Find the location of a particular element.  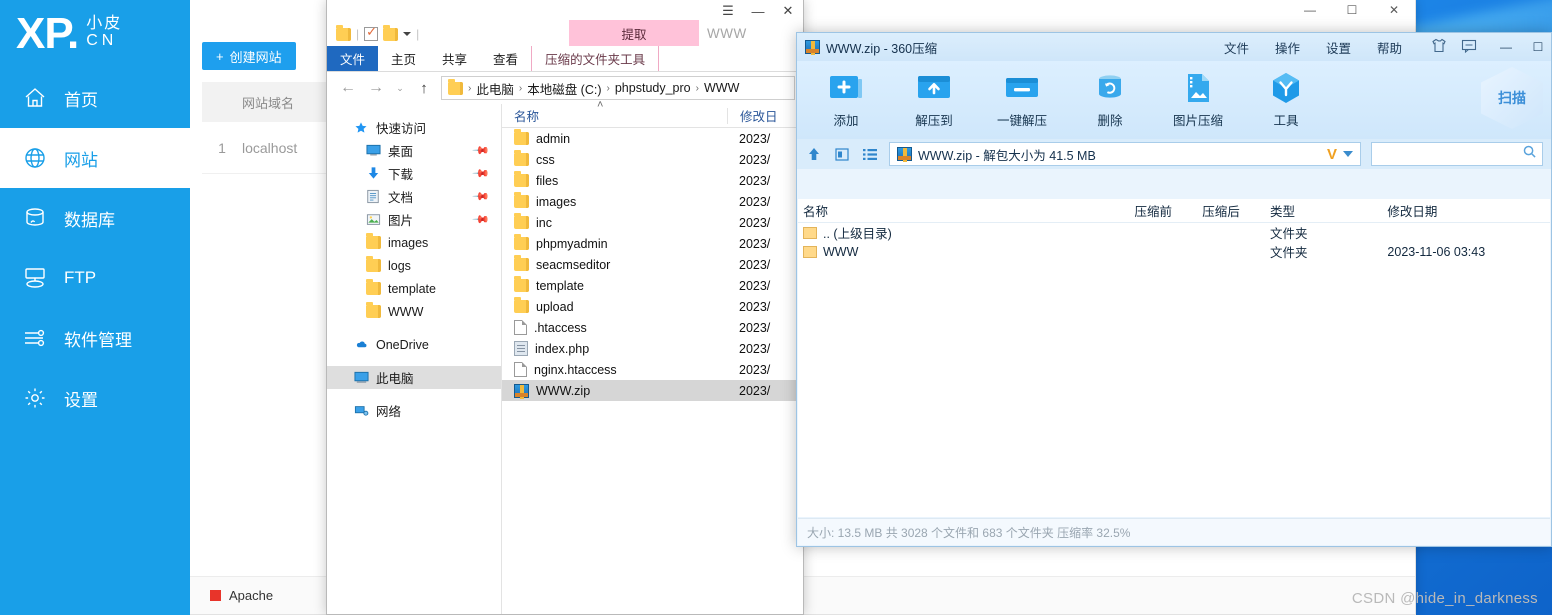

tab-share: 共享 is located at coordinates (454, 58).